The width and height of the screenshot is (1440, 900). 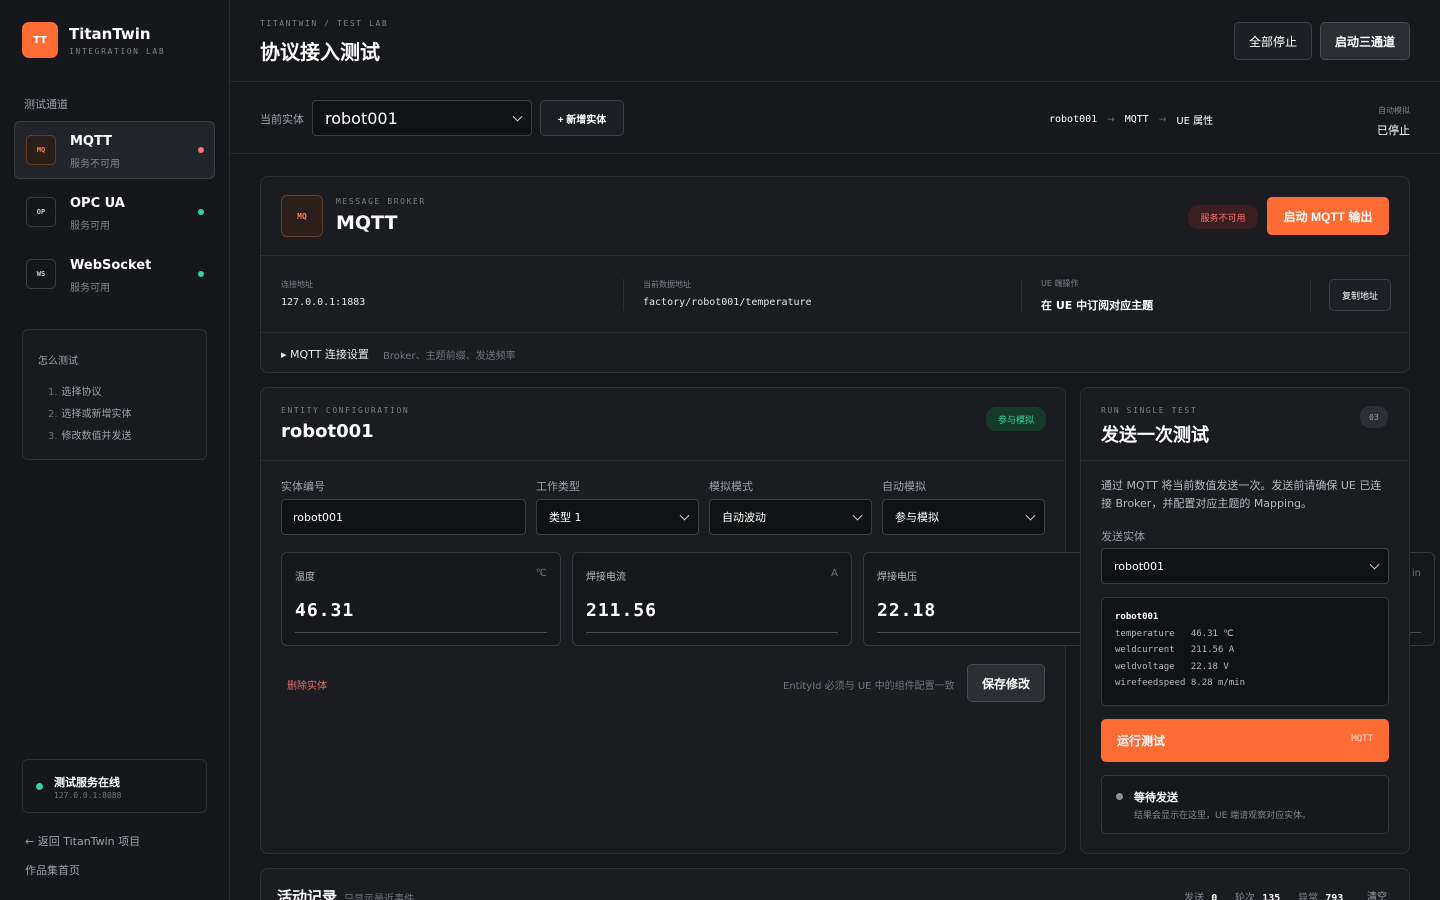 What do you see at coordinates (95, 164) in the screenshot?
I see `channel-status: 服务不可用` at bounding box center [95, 164].